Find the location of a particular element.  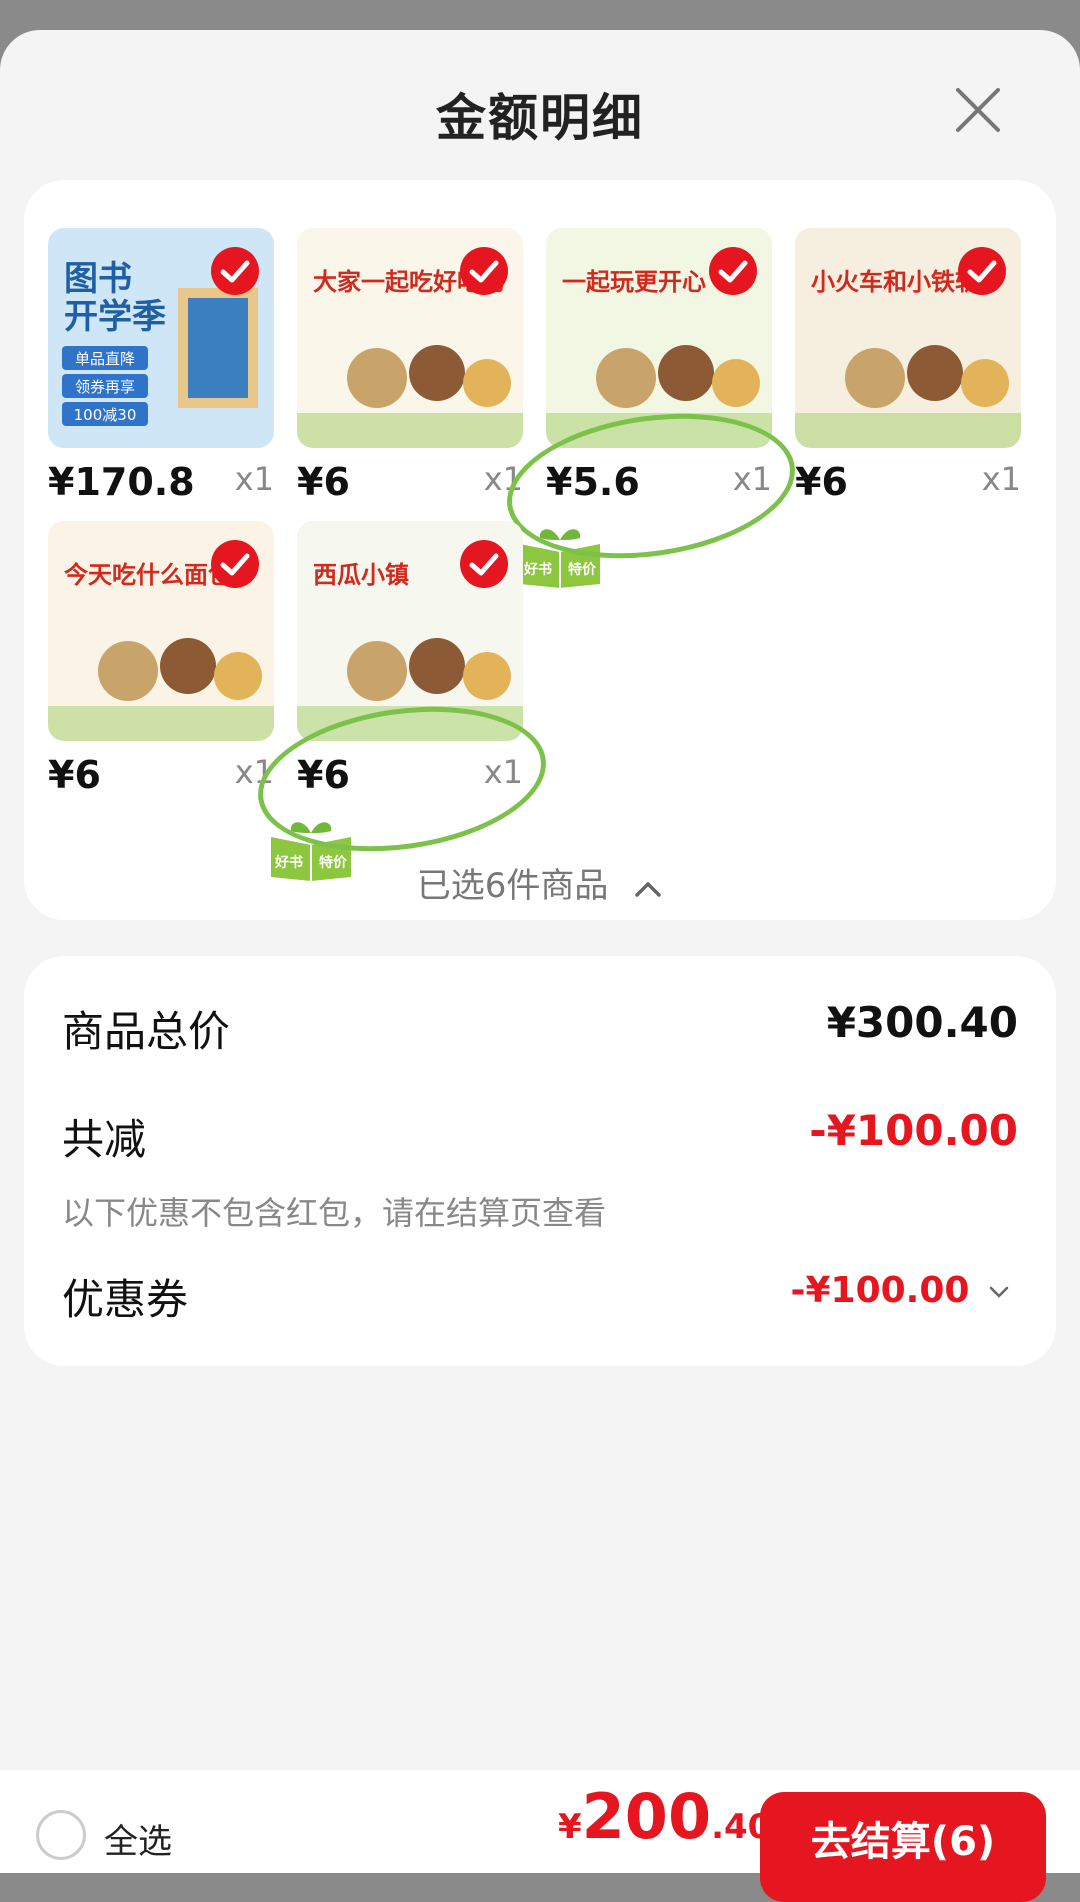

svg-text: 领券再享 is located at coordinates (105, 387).